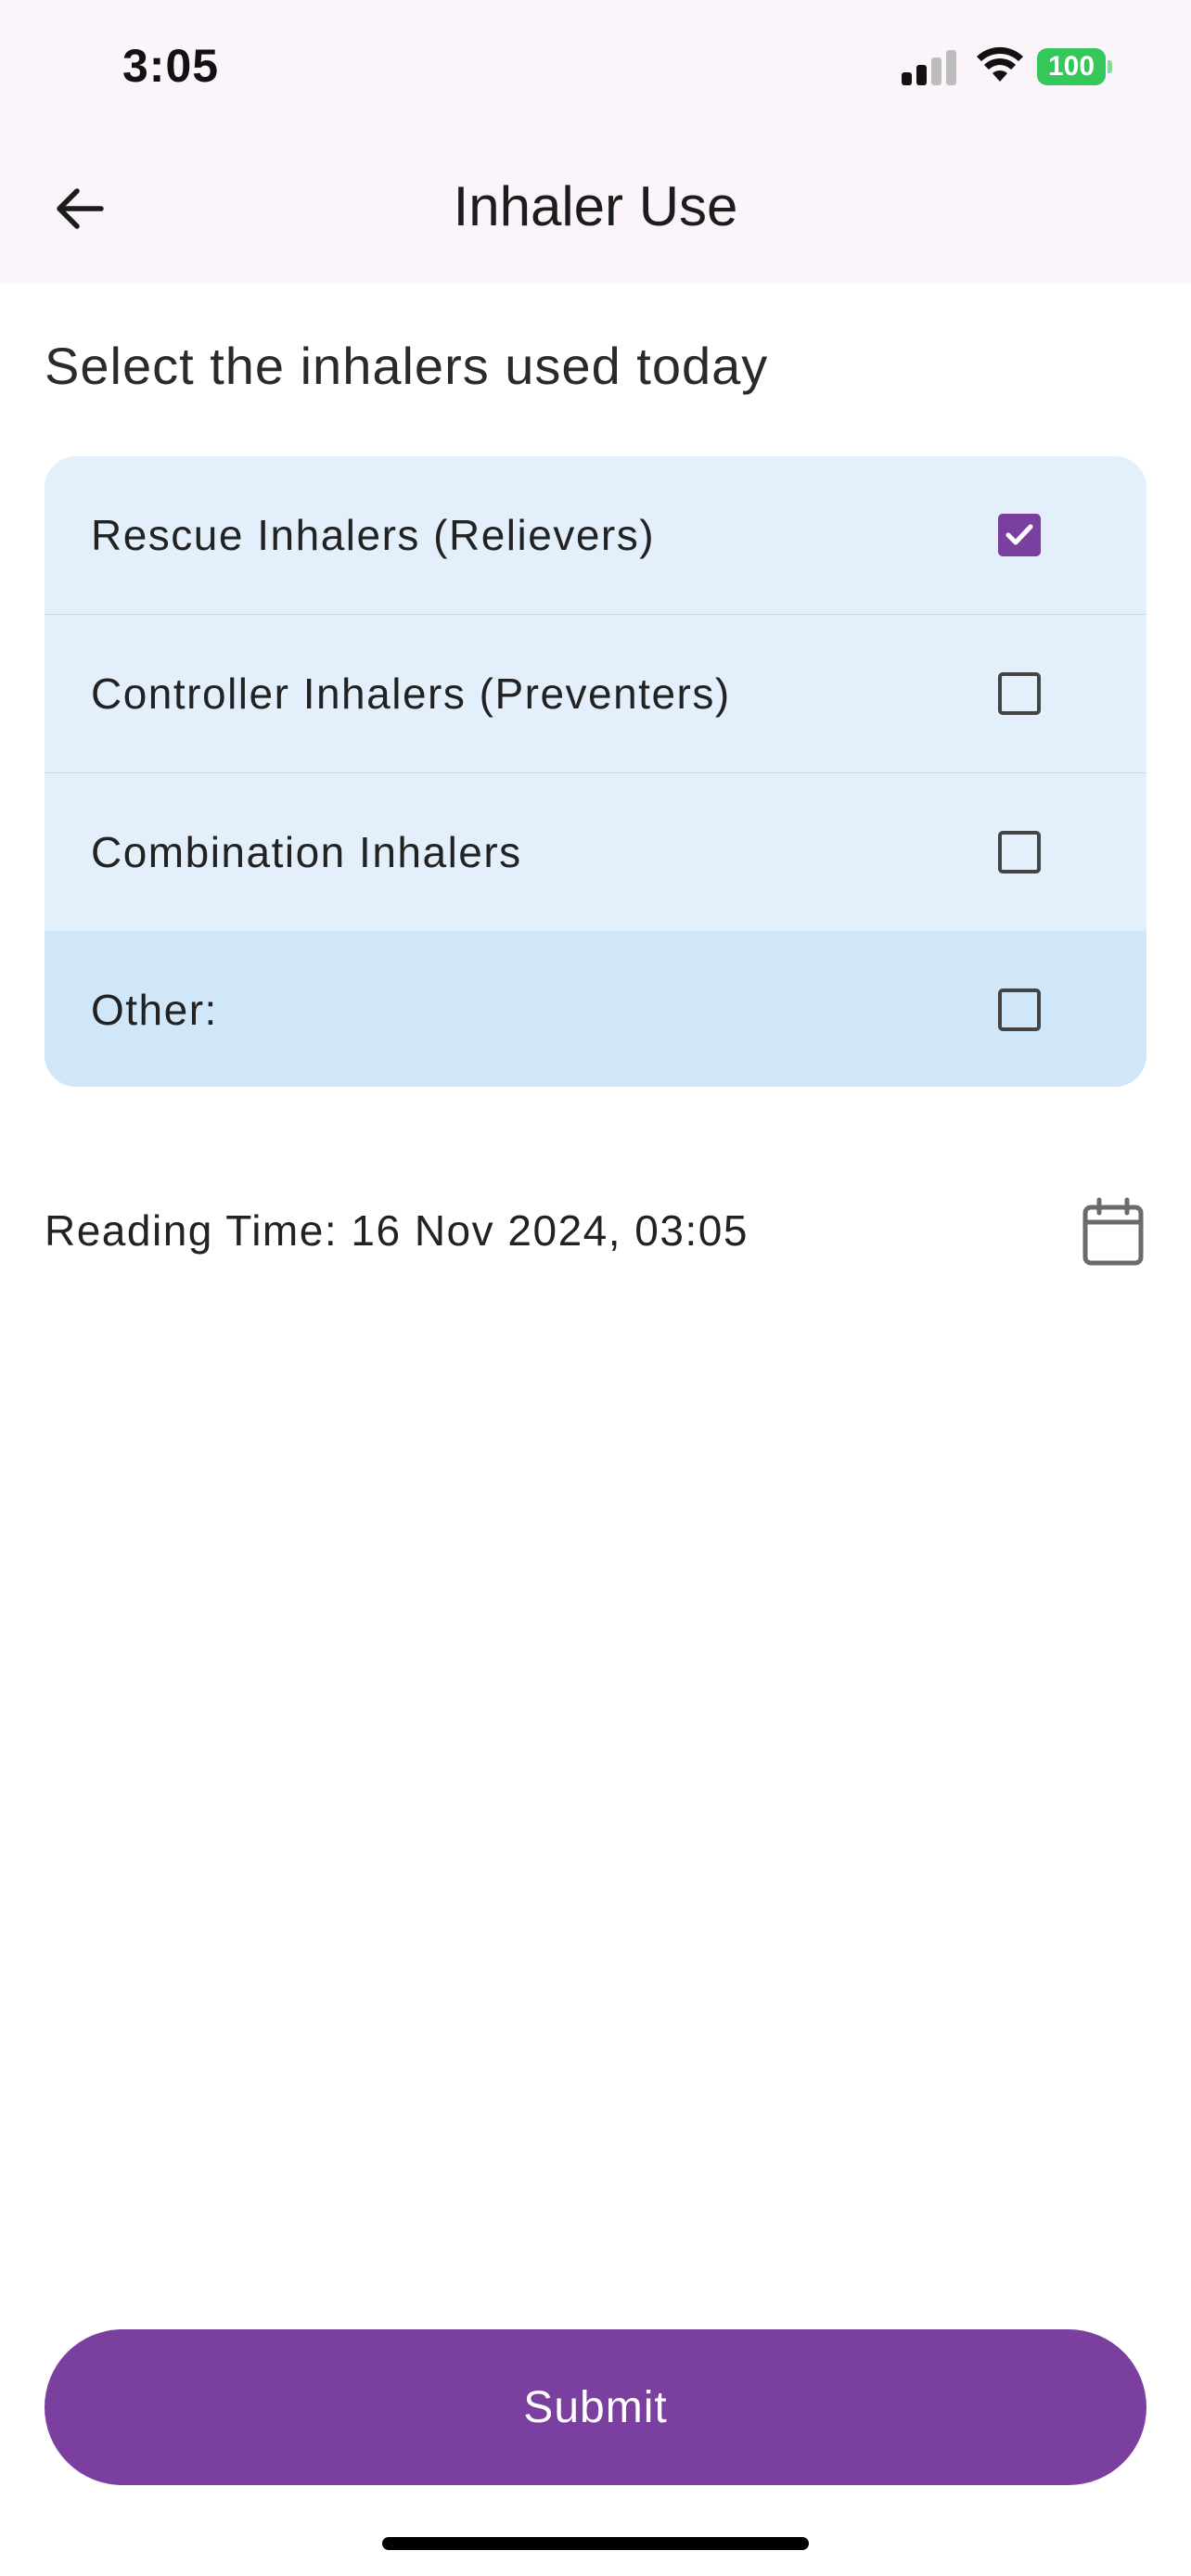  What do you see at coordinates (595, 206) in the screenshot?
I see `page-title: Inhaler Use` at bounding box center [595, 206].